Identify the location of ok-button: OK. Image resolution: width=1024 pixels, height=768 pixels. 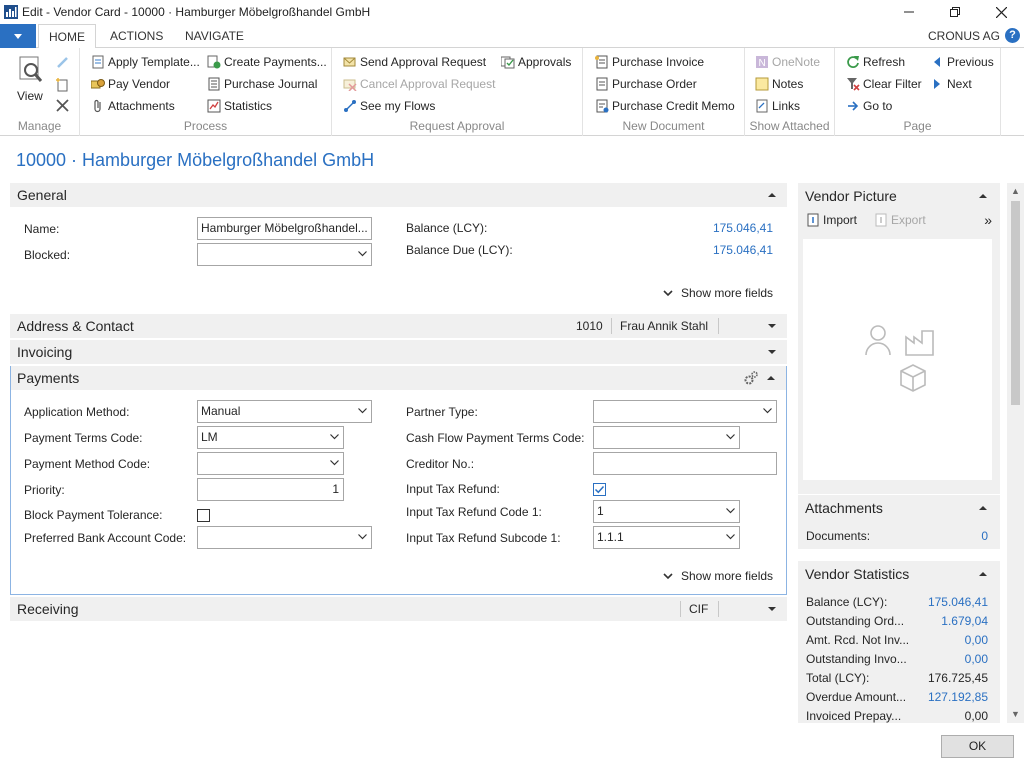
(977, 746).